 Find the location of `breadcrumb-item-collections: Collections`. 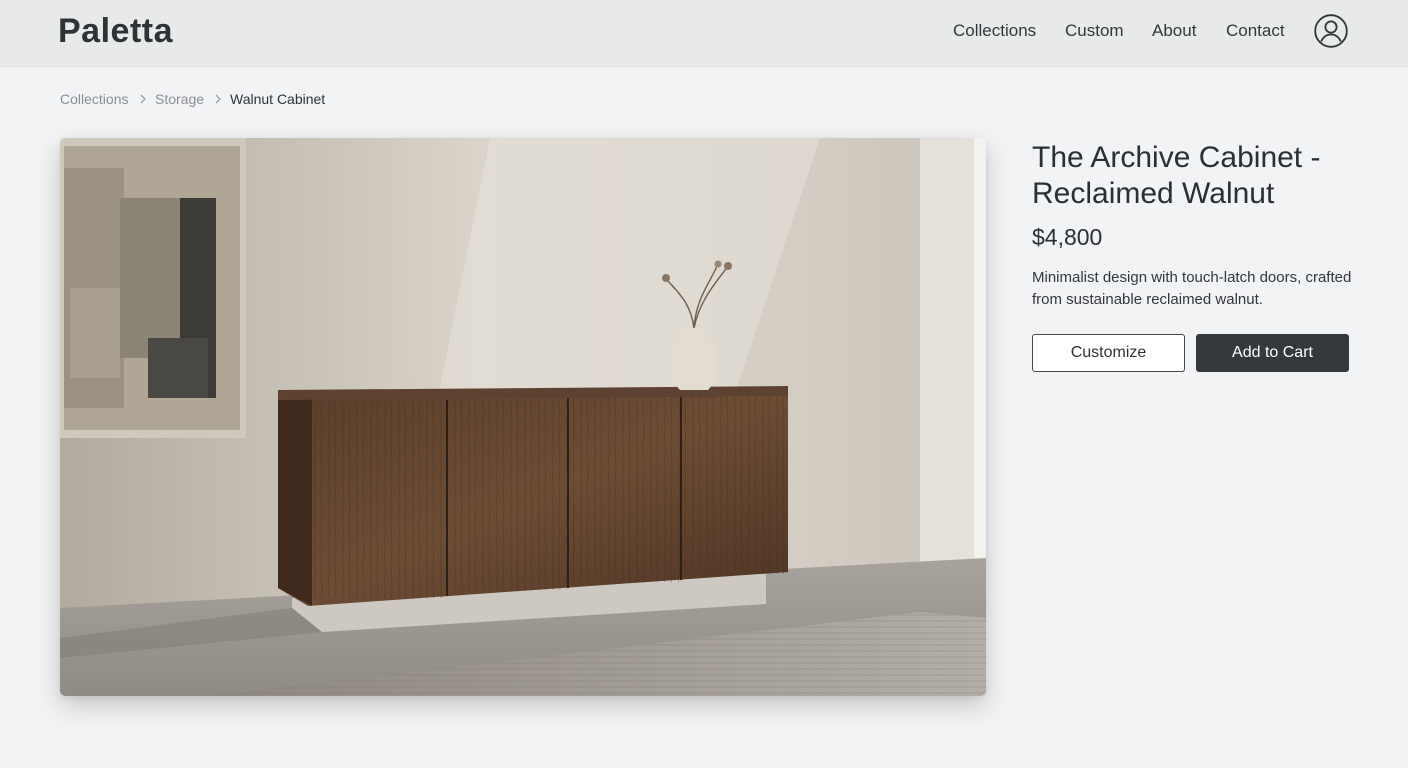

breadcrumb-item-collections: Collections is located at coordinates (94, 99).